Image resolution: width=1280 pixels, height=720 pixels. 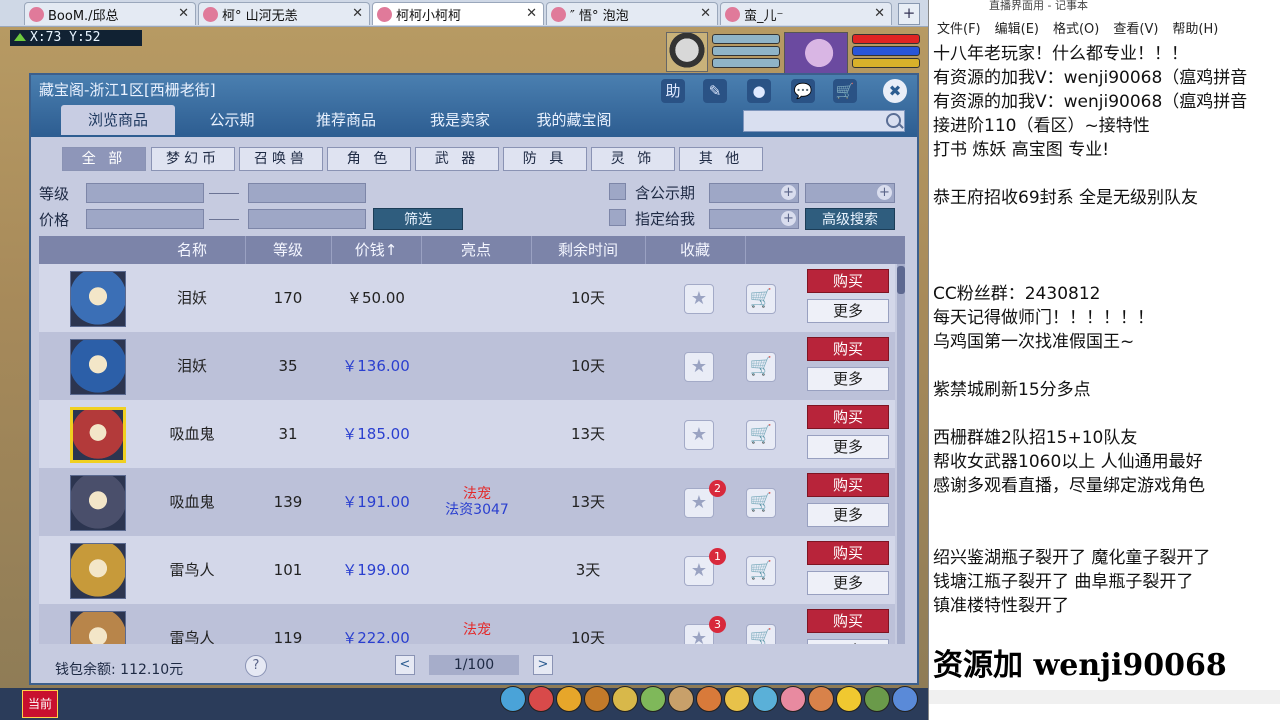 I want to click on prev-page-button: <, so click(x=405, y=665).